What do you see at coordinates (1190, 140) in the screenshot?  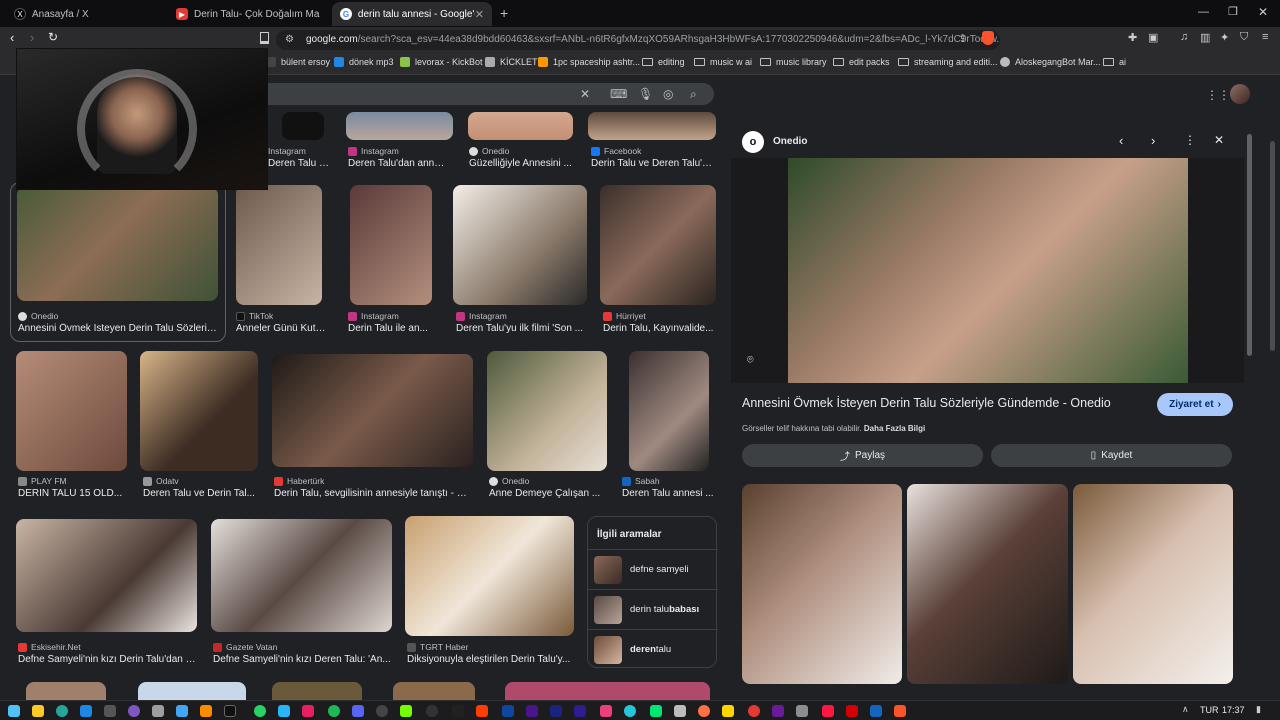 I see `more-options-icon: ⋮` at bounding box center [1190, 140].